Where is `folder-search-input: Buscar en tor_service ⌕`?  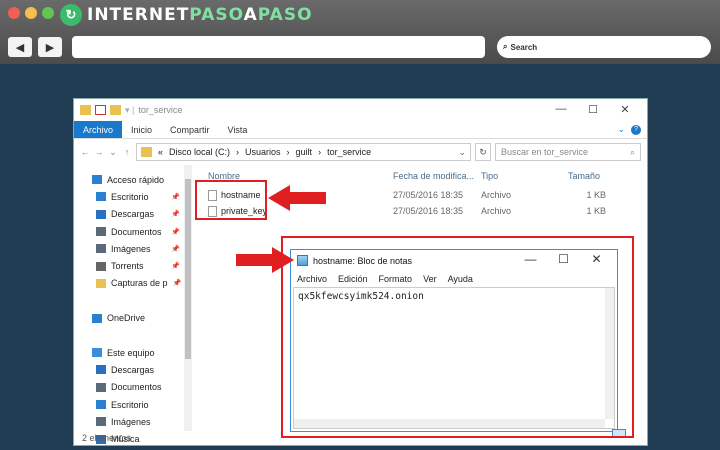 folder-search-input: Buscar en tor_service ⌕ is located at coordinates (568, 152).